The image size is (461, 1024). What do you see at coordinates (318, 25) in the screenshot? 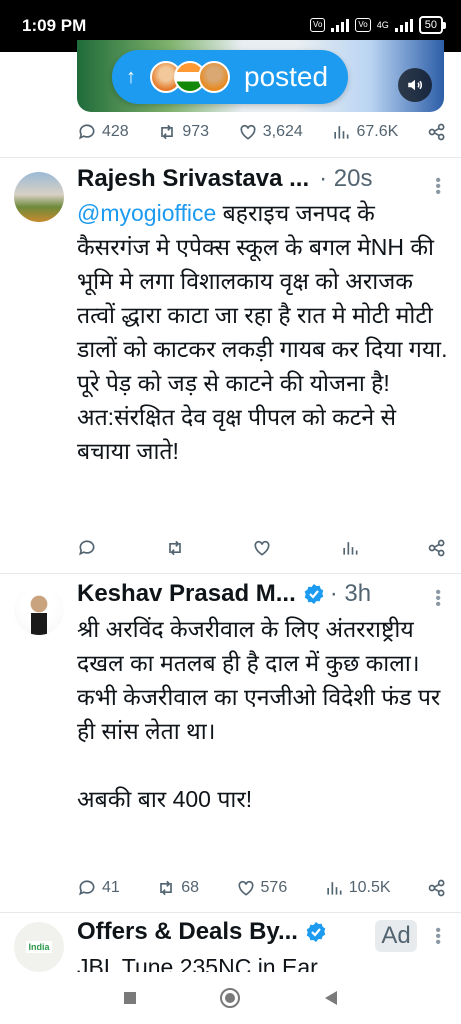
I see `volte-icon: Vo` at bounding box center [318, 25].